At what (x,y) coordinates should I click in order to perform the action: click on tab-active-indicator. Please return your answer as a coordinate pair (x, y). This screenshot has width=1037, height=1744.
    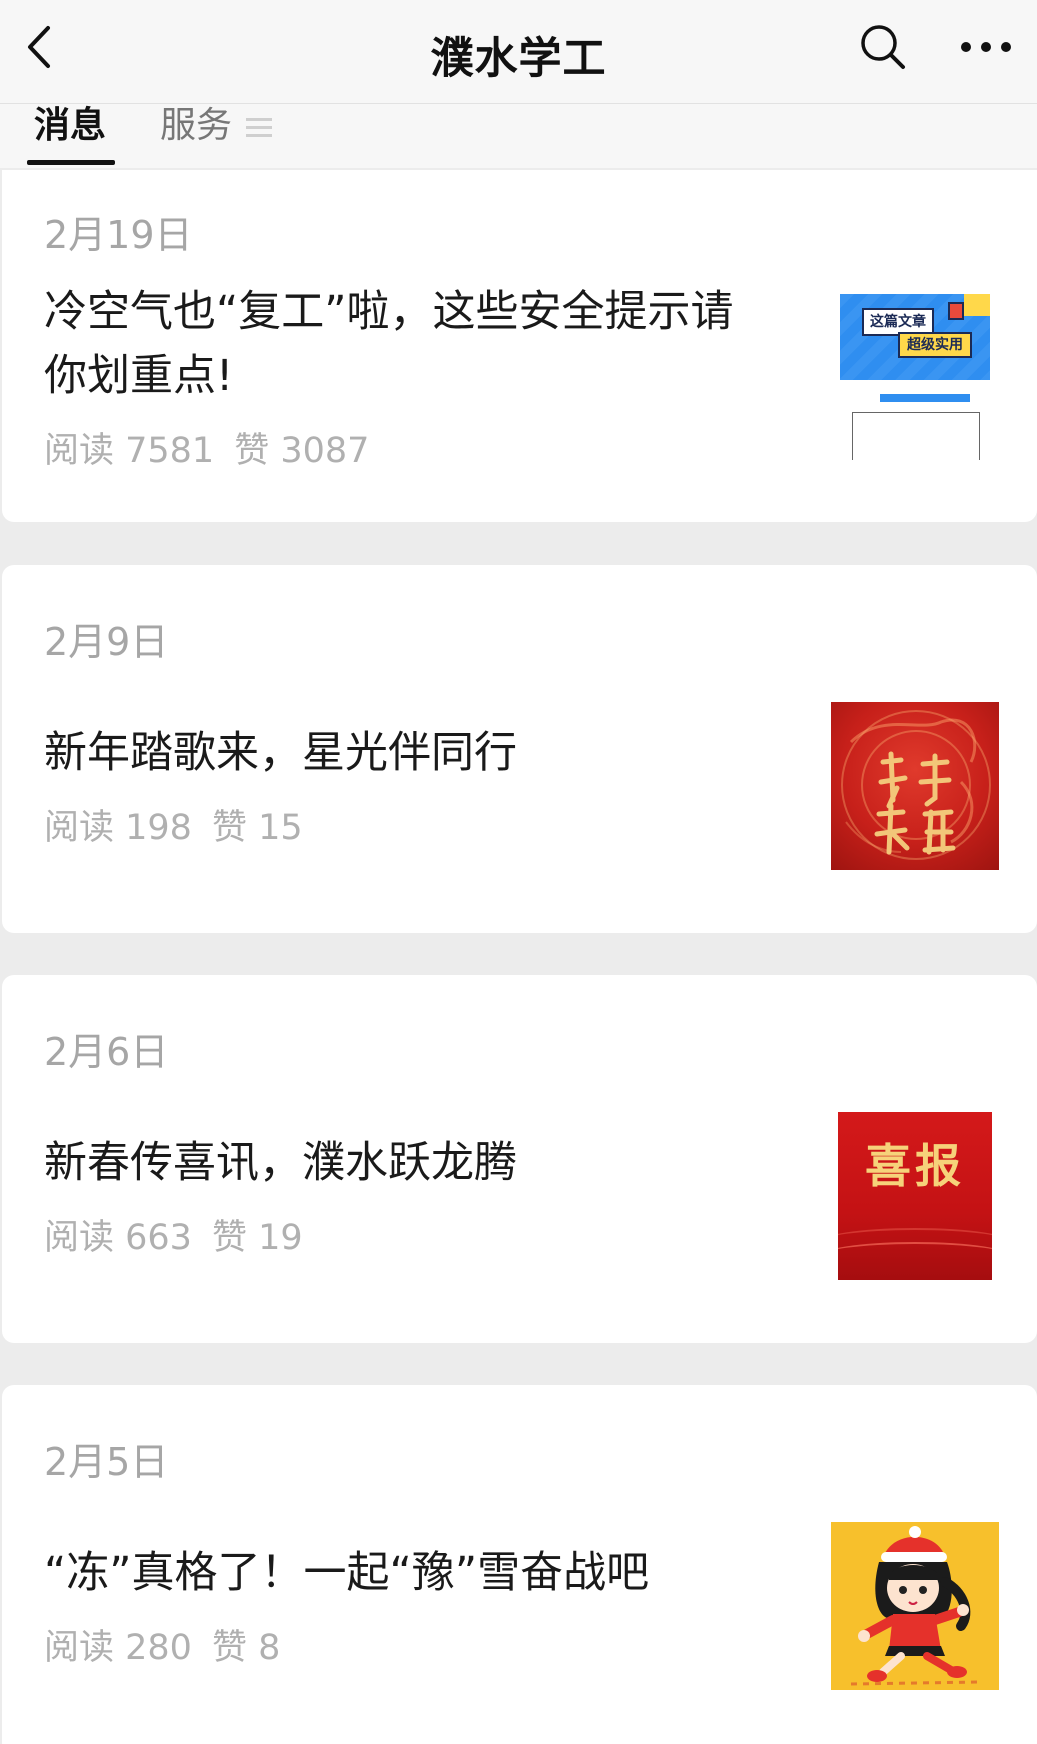
    Looking at the image, I should click on (71, 162).